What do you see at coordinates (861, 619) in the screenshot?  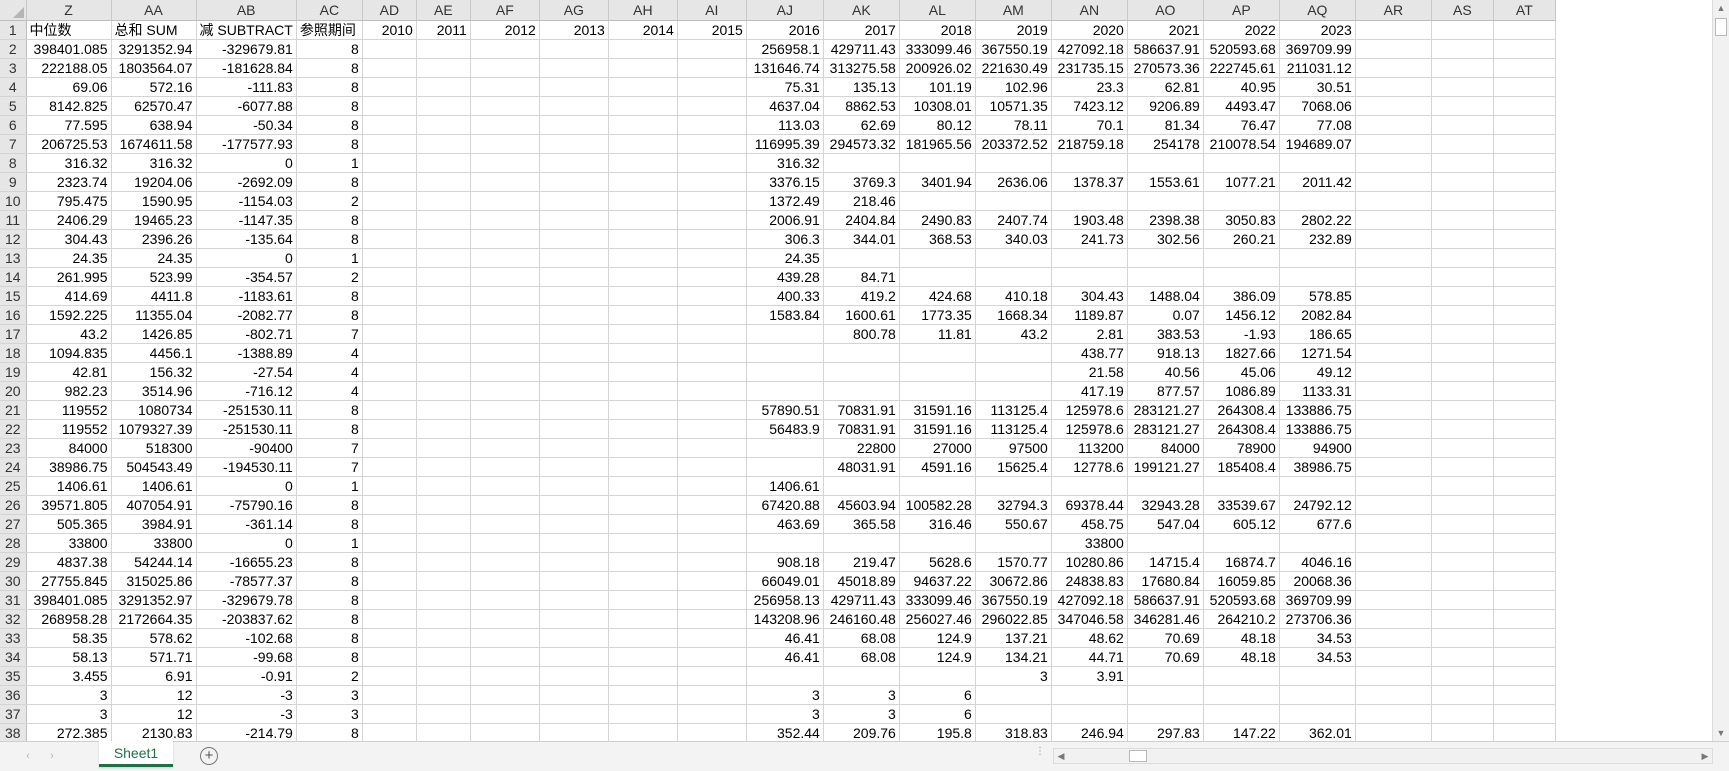 I see `cell: 246160.48` at bounding box center [861, 619].